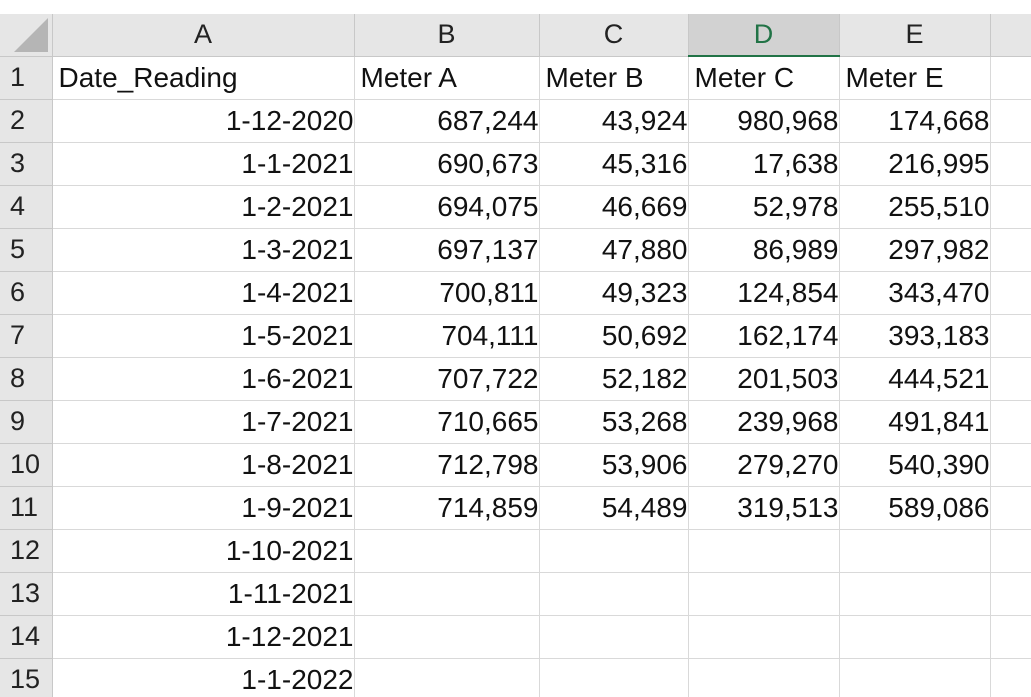  What do you see at coordinates (1010, 164) in the screenshot?
I see `cell-f3` at bounding box center [1010, 164].